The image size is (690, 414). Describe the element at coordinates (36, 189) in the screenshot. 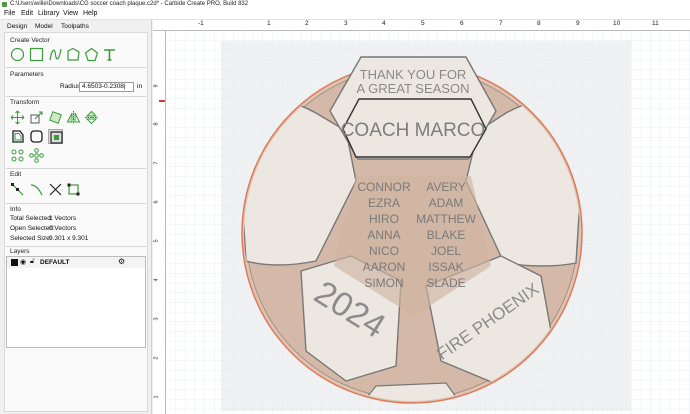

I see `trim-icon` at that location.